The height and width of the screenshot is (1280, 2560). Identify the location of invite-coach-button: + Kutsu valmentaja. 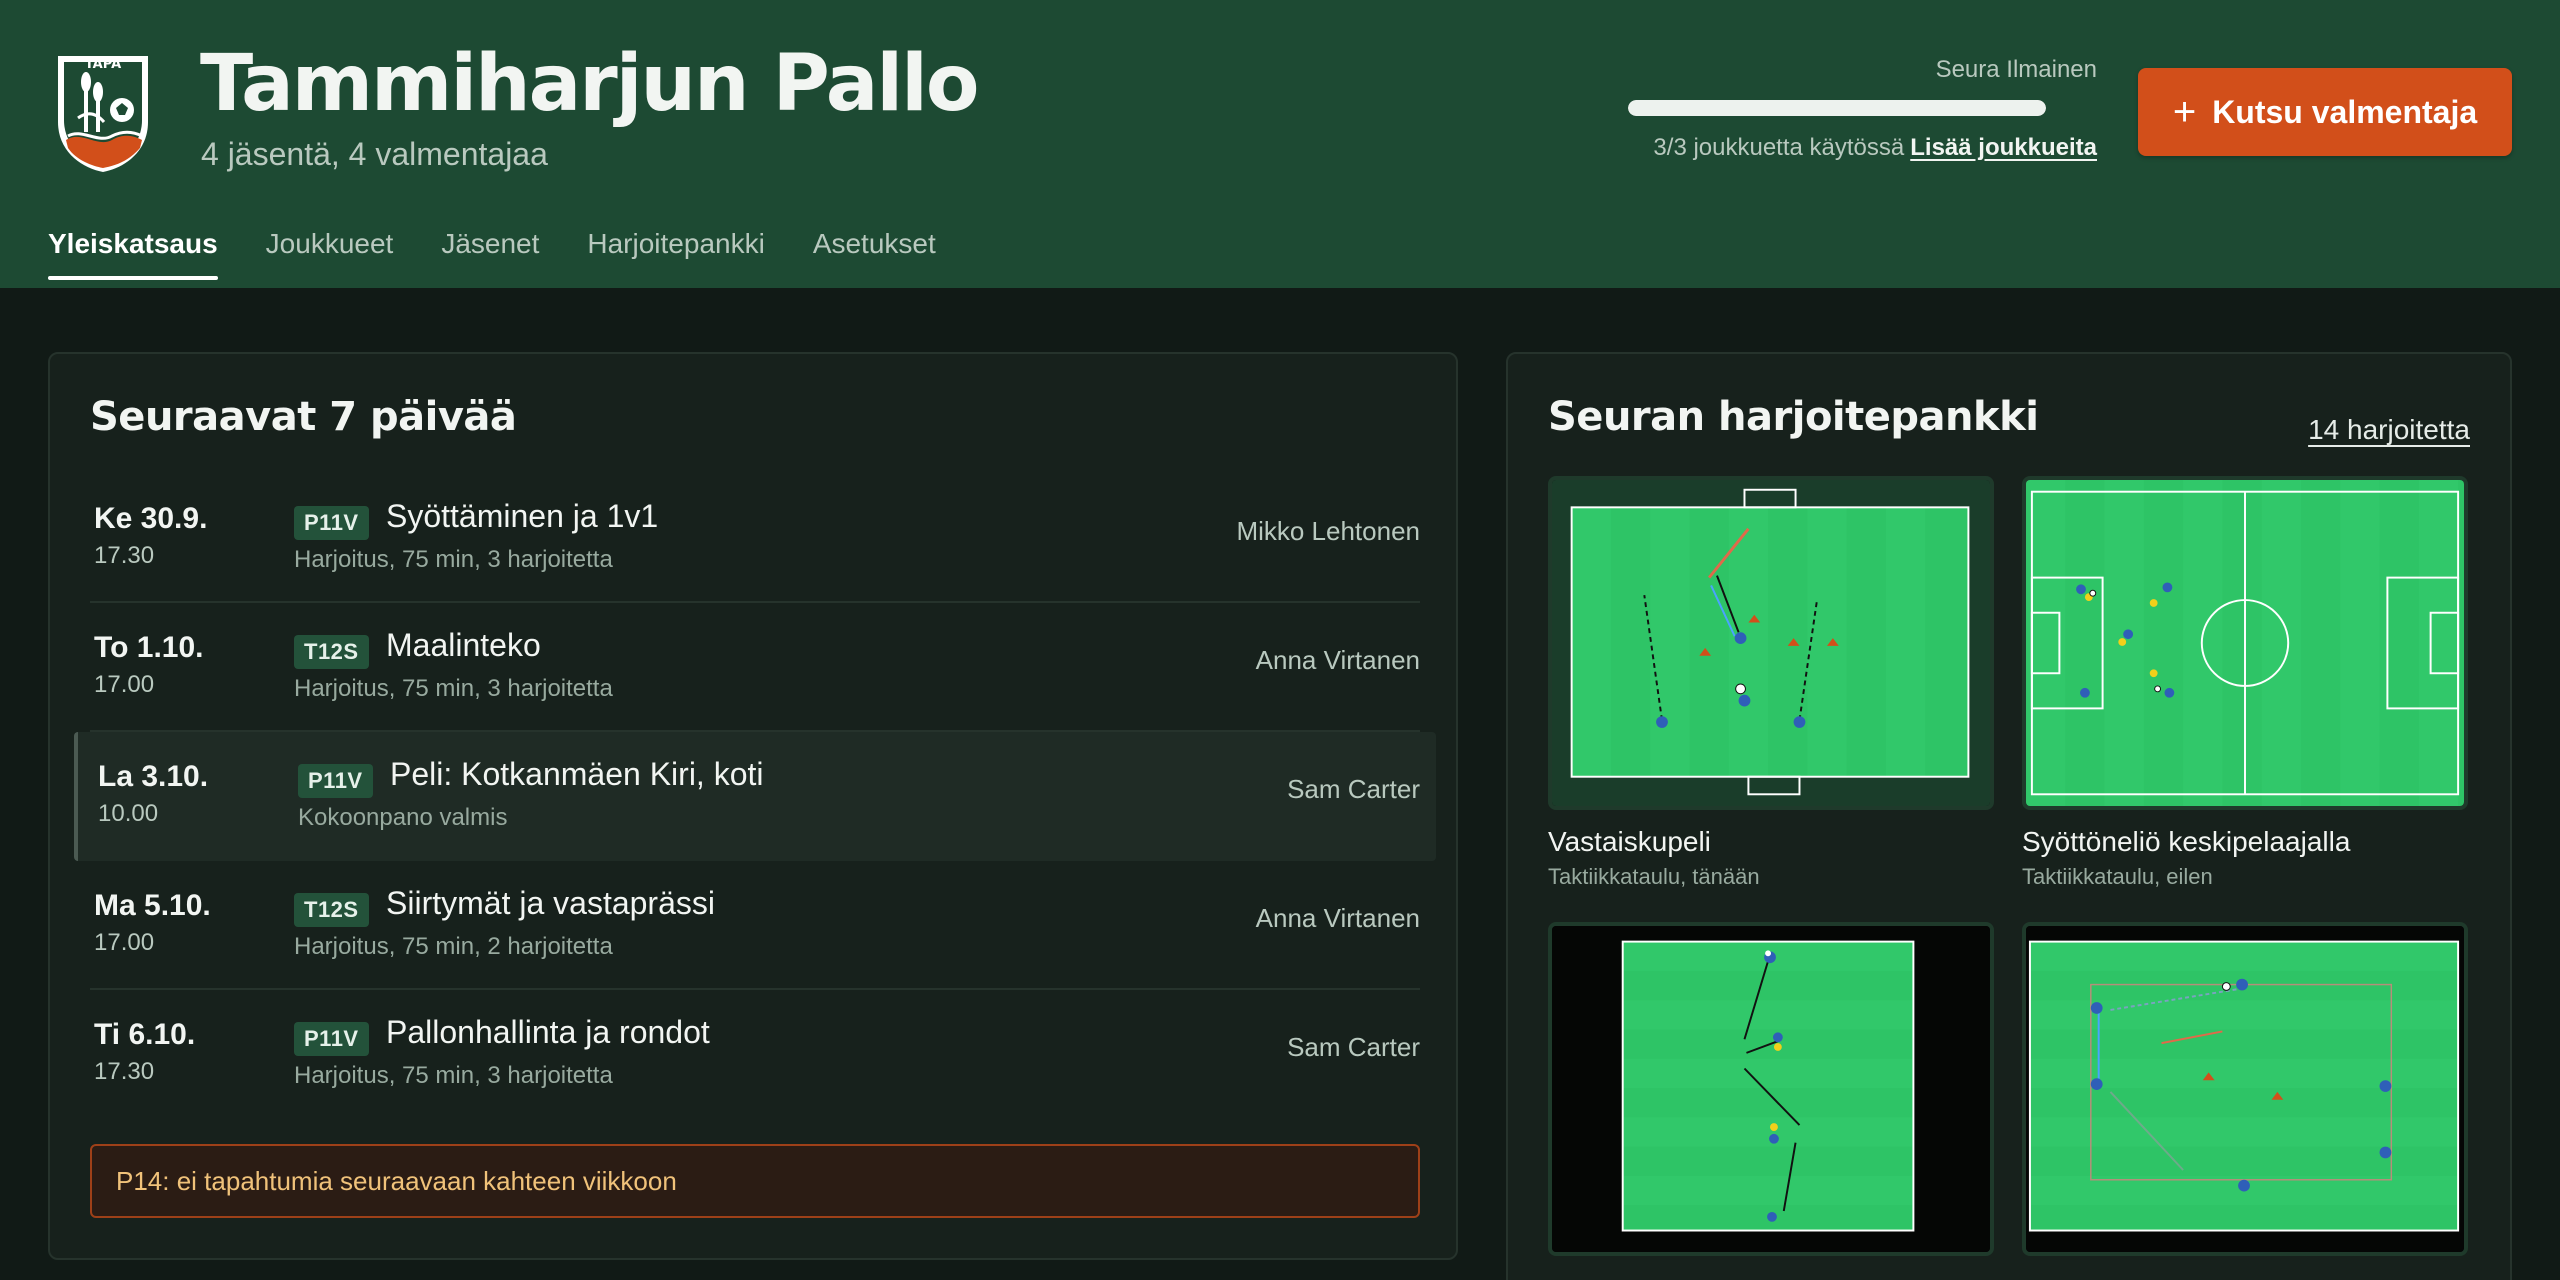
(2325, 112).